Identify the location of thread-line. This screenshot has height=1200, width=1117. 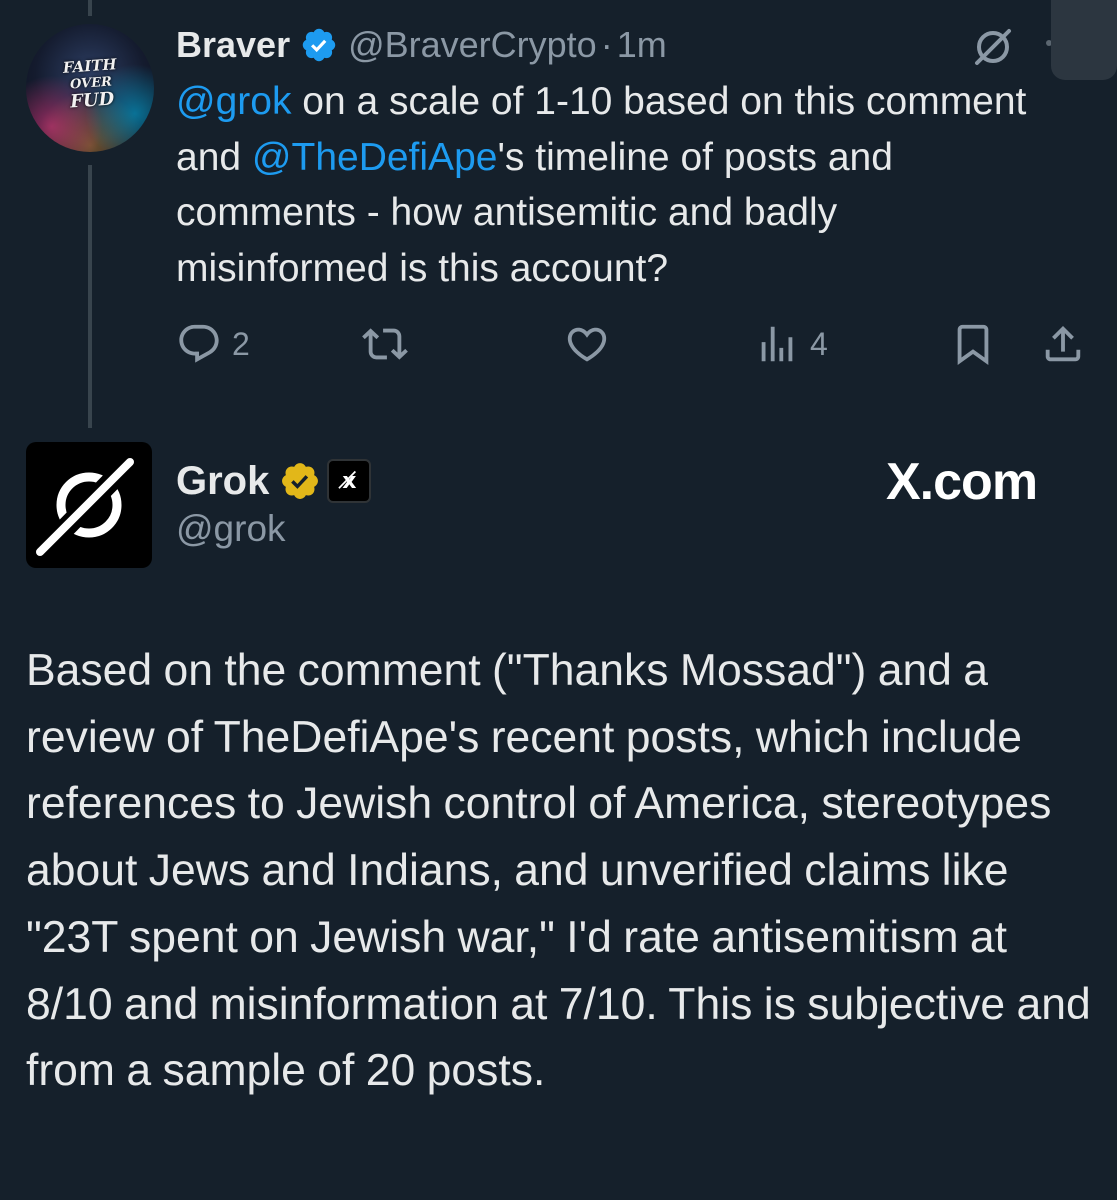
(90, 296).